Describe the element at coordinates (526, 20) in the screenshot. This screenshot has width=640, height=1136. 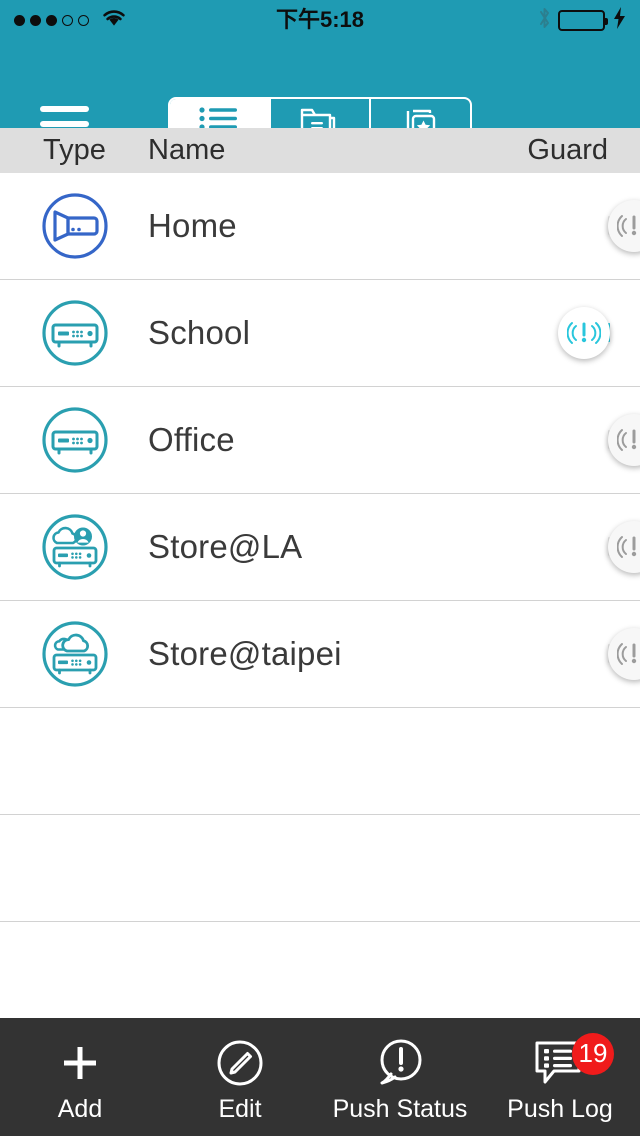
I see `status-bar-right` at that location.